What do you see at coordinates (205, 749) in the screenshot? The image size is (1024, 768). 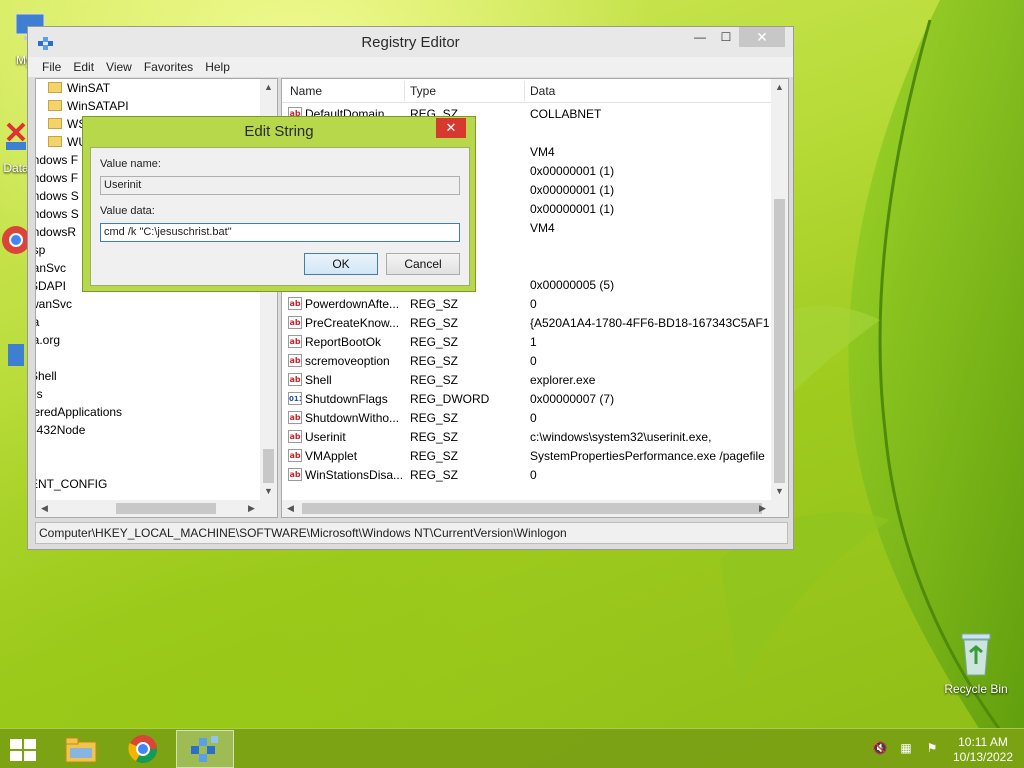 I see `taskbar-registry-editor` at bounding box center [205, 749].